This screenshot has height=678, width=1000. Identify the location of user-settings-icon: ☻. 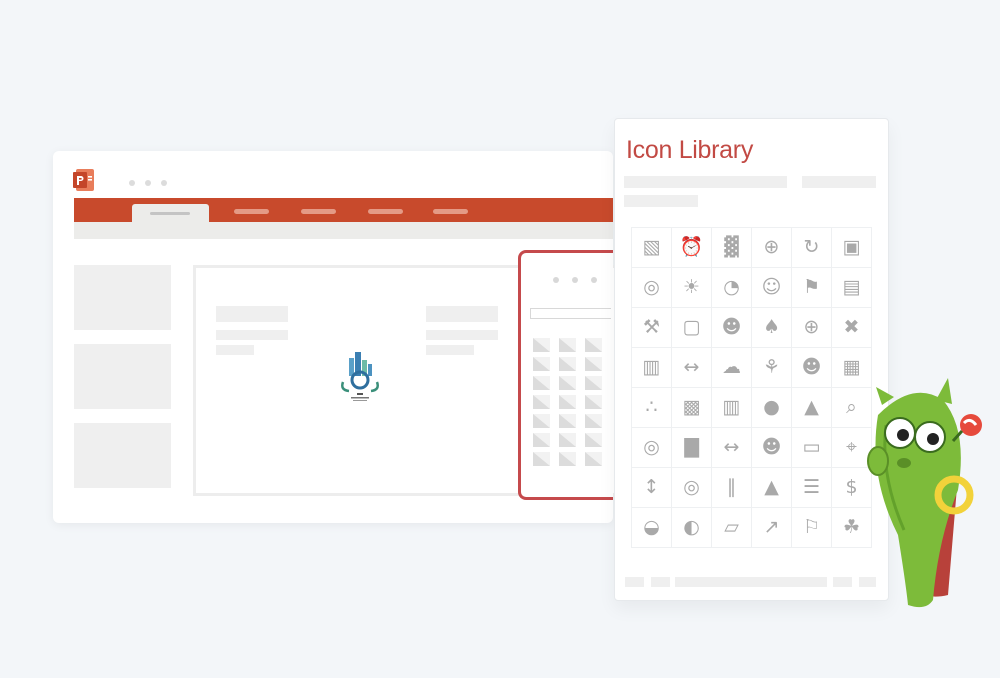
(812, 368).